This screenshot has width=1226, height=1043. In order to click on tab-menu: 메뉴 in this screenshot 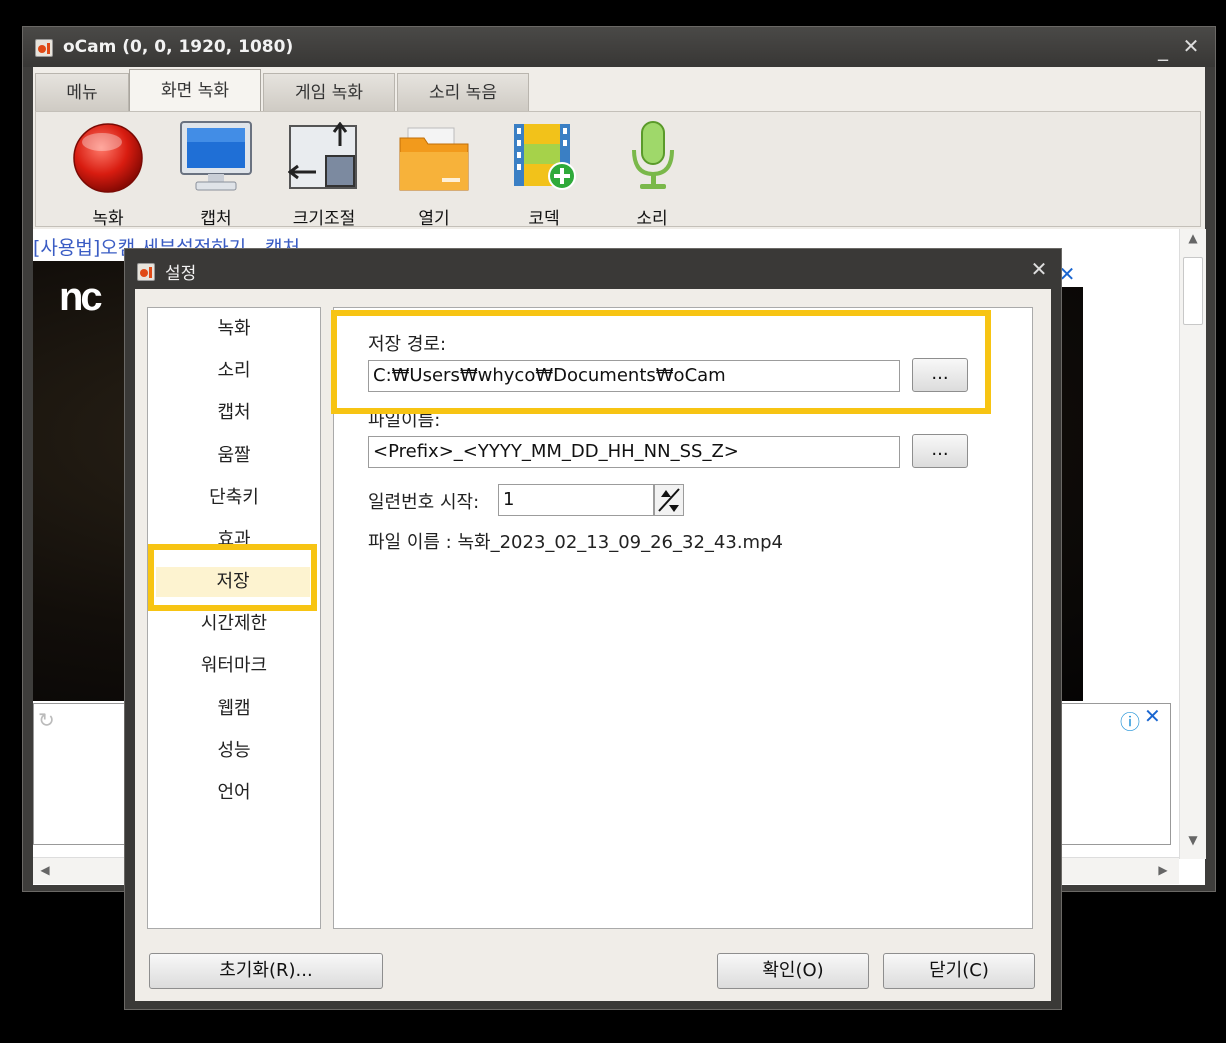, I will do `click(82, 92)`.